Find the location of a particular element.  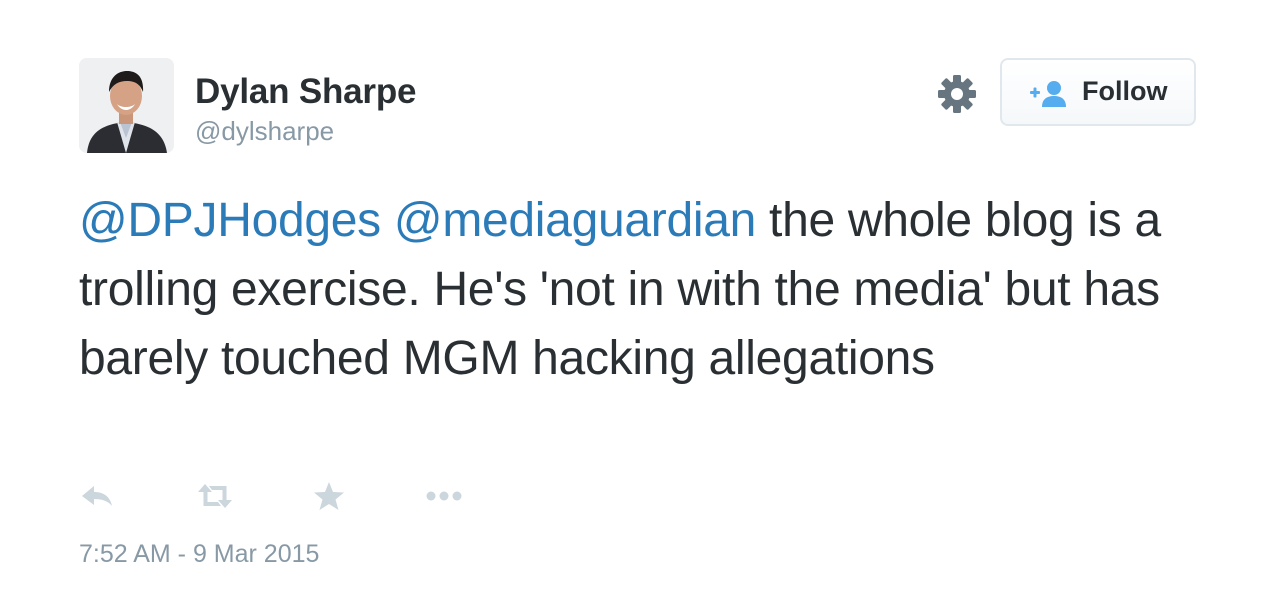

follow-button: Follow is located at coordinates (1098, 92).